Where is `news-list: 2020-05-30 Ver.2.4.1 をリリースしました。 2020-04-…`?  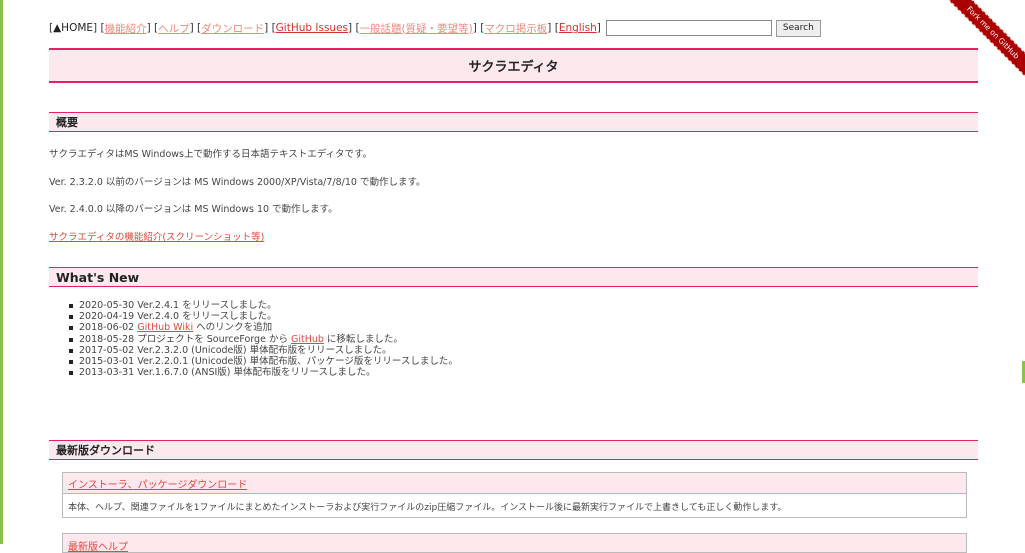 news-list: 2020-05-30 Ver.2.4.1 をリリースしました。 2020-04-… is located at coordinates (253, 339).